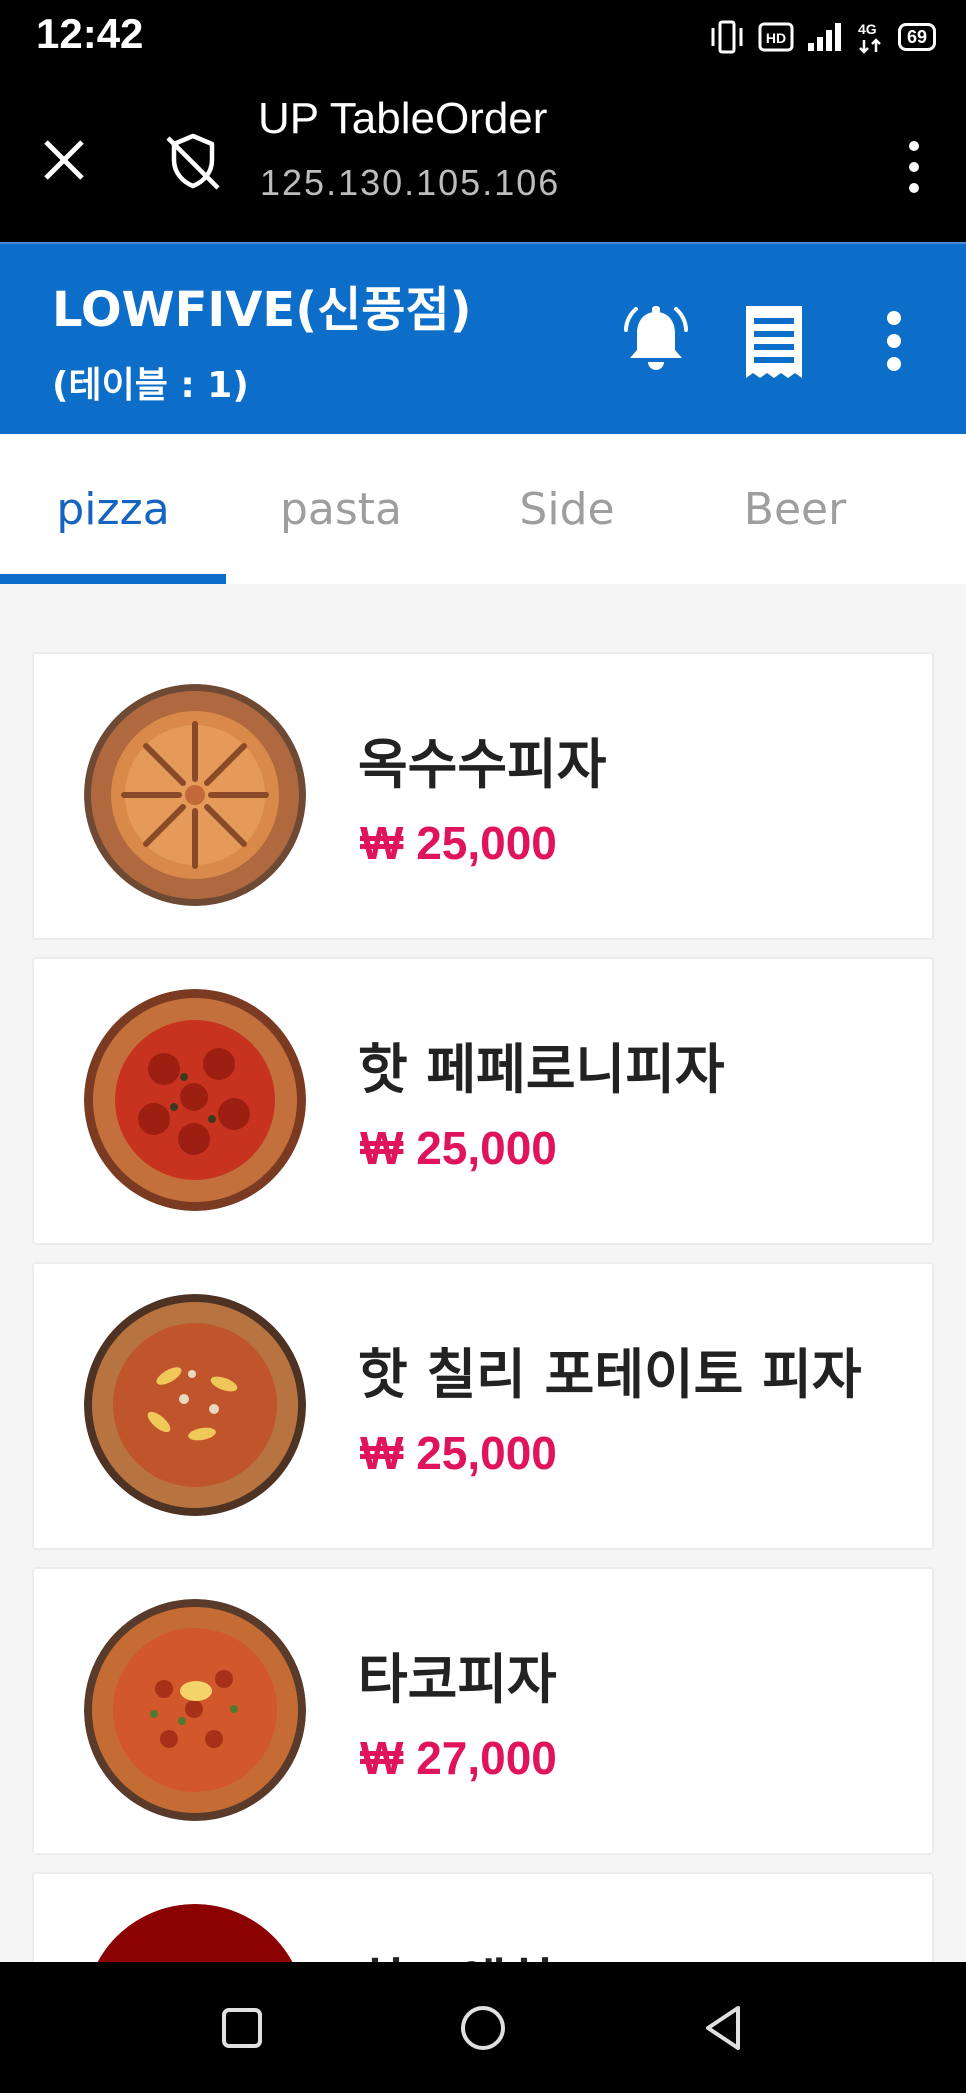 This screenshot has height=2093, width=966. I want to click on menu-item-name: 핫 페페로니피자, so click(541, 1069).